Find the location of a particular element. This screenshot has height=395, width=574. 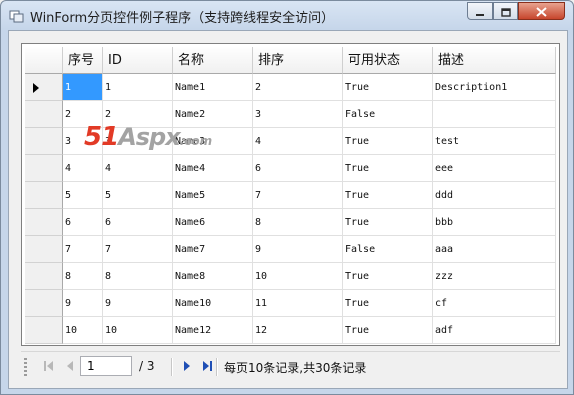

cell-description: ddd is located at coordinates (494, 195).